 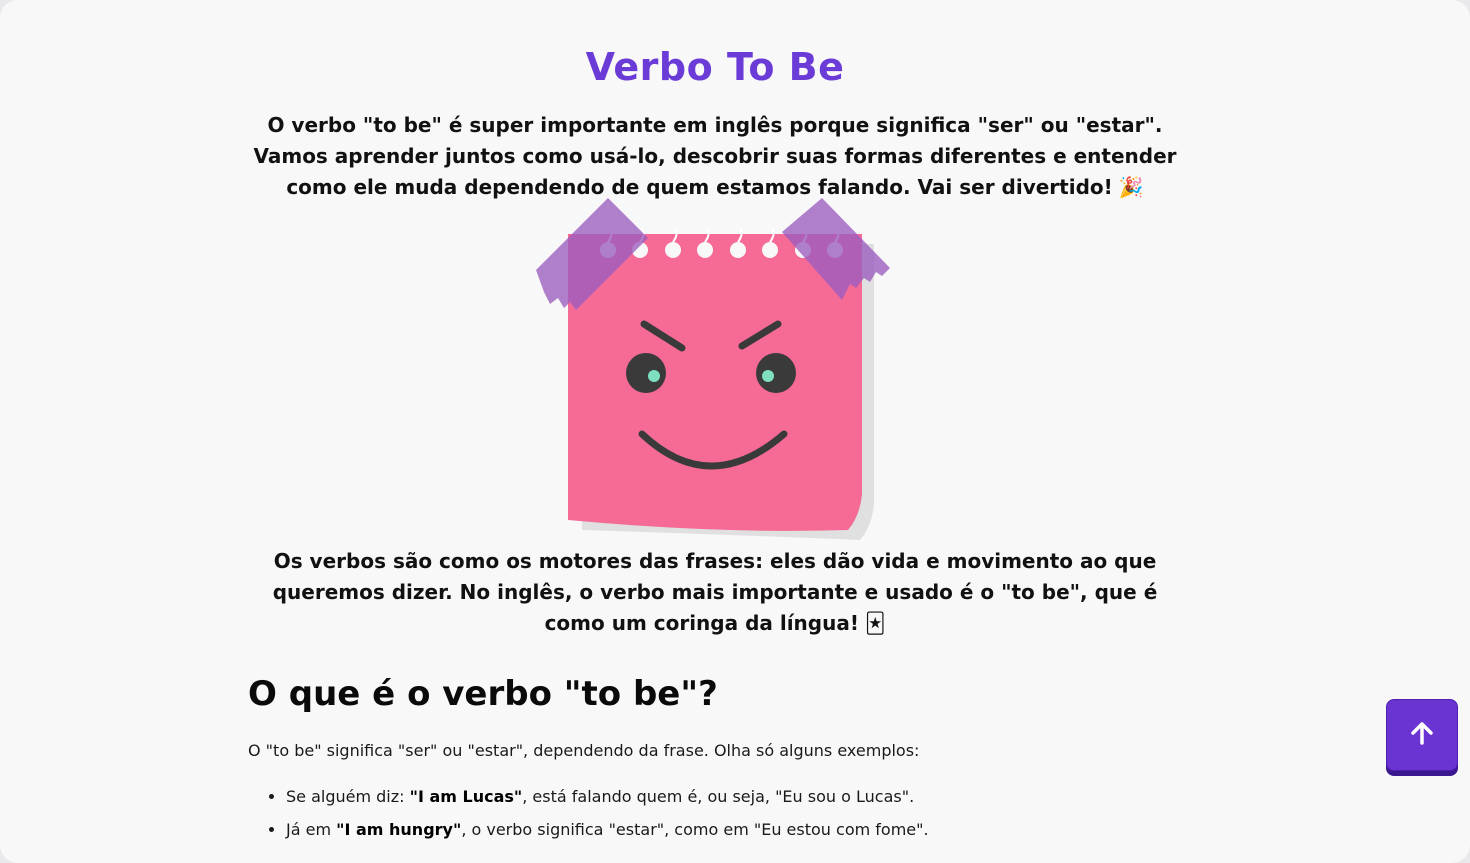 I want to click on arrow-up-icon, so click(x=1422, y=735).